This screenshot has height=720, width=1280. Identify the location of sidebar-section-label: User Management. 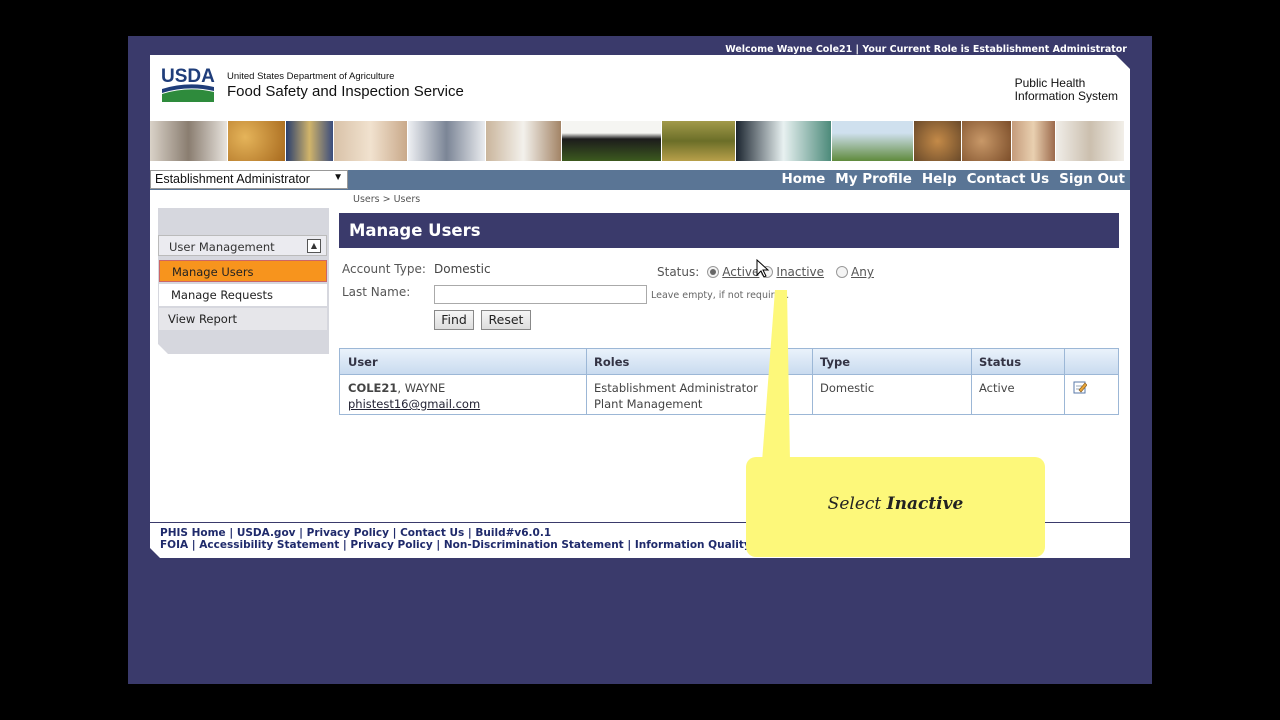
(222, 247).